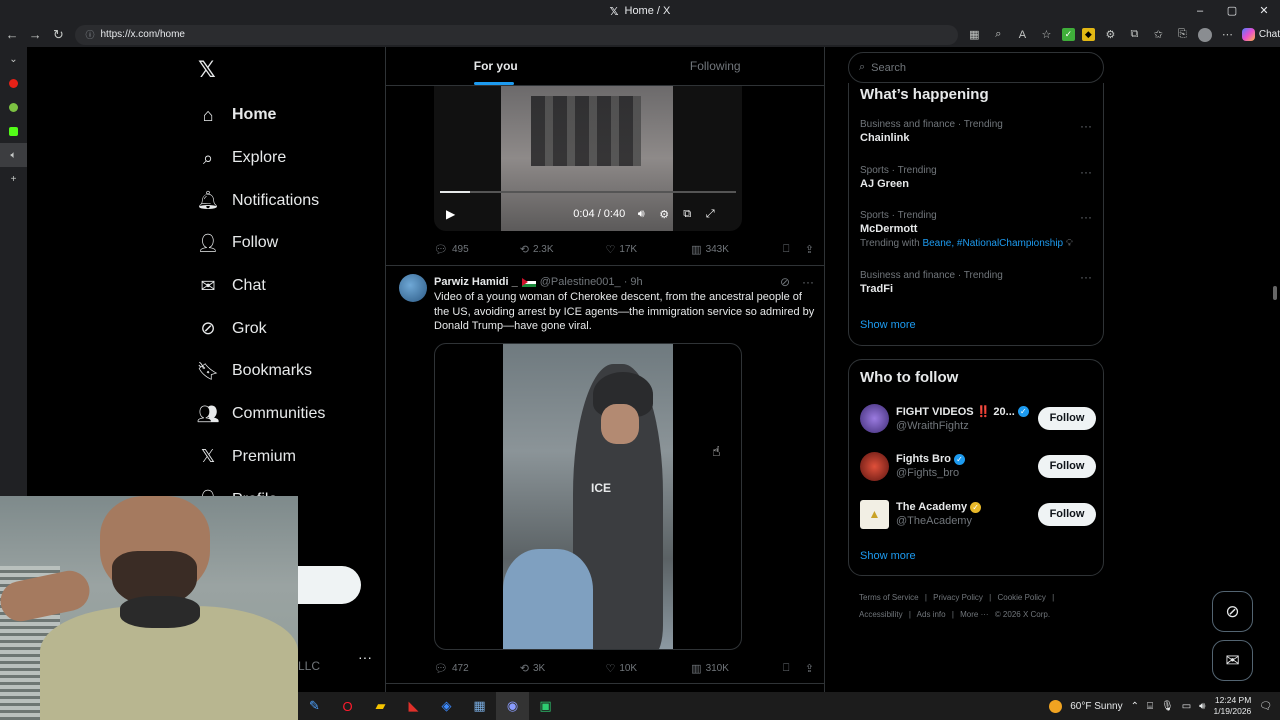  I want to click on address-bar: ⓘ https://x.com/home, so click(516, 34).